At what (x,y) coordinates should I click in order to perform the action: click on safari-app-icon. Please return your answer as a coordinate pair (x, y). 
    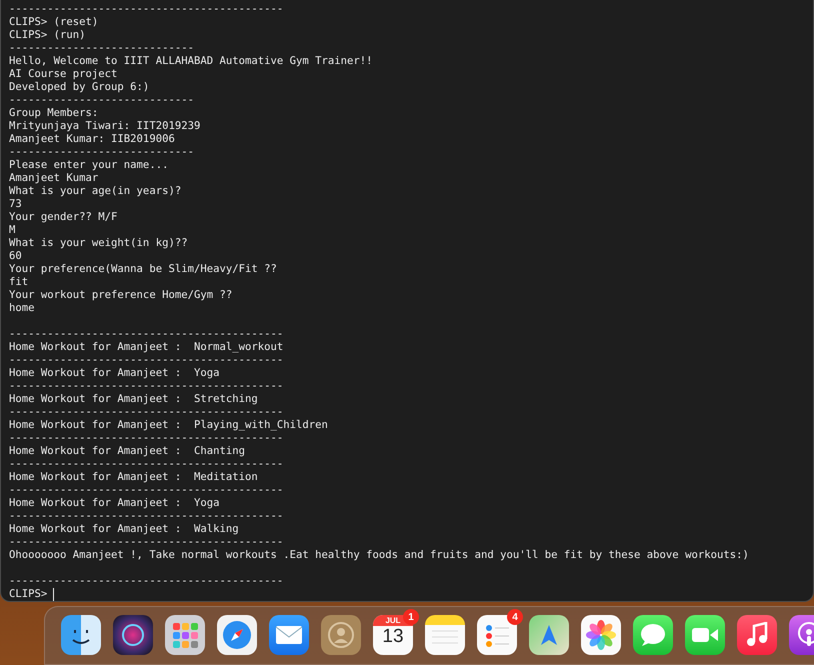
    Looking at the image, I should click on (237, 635).